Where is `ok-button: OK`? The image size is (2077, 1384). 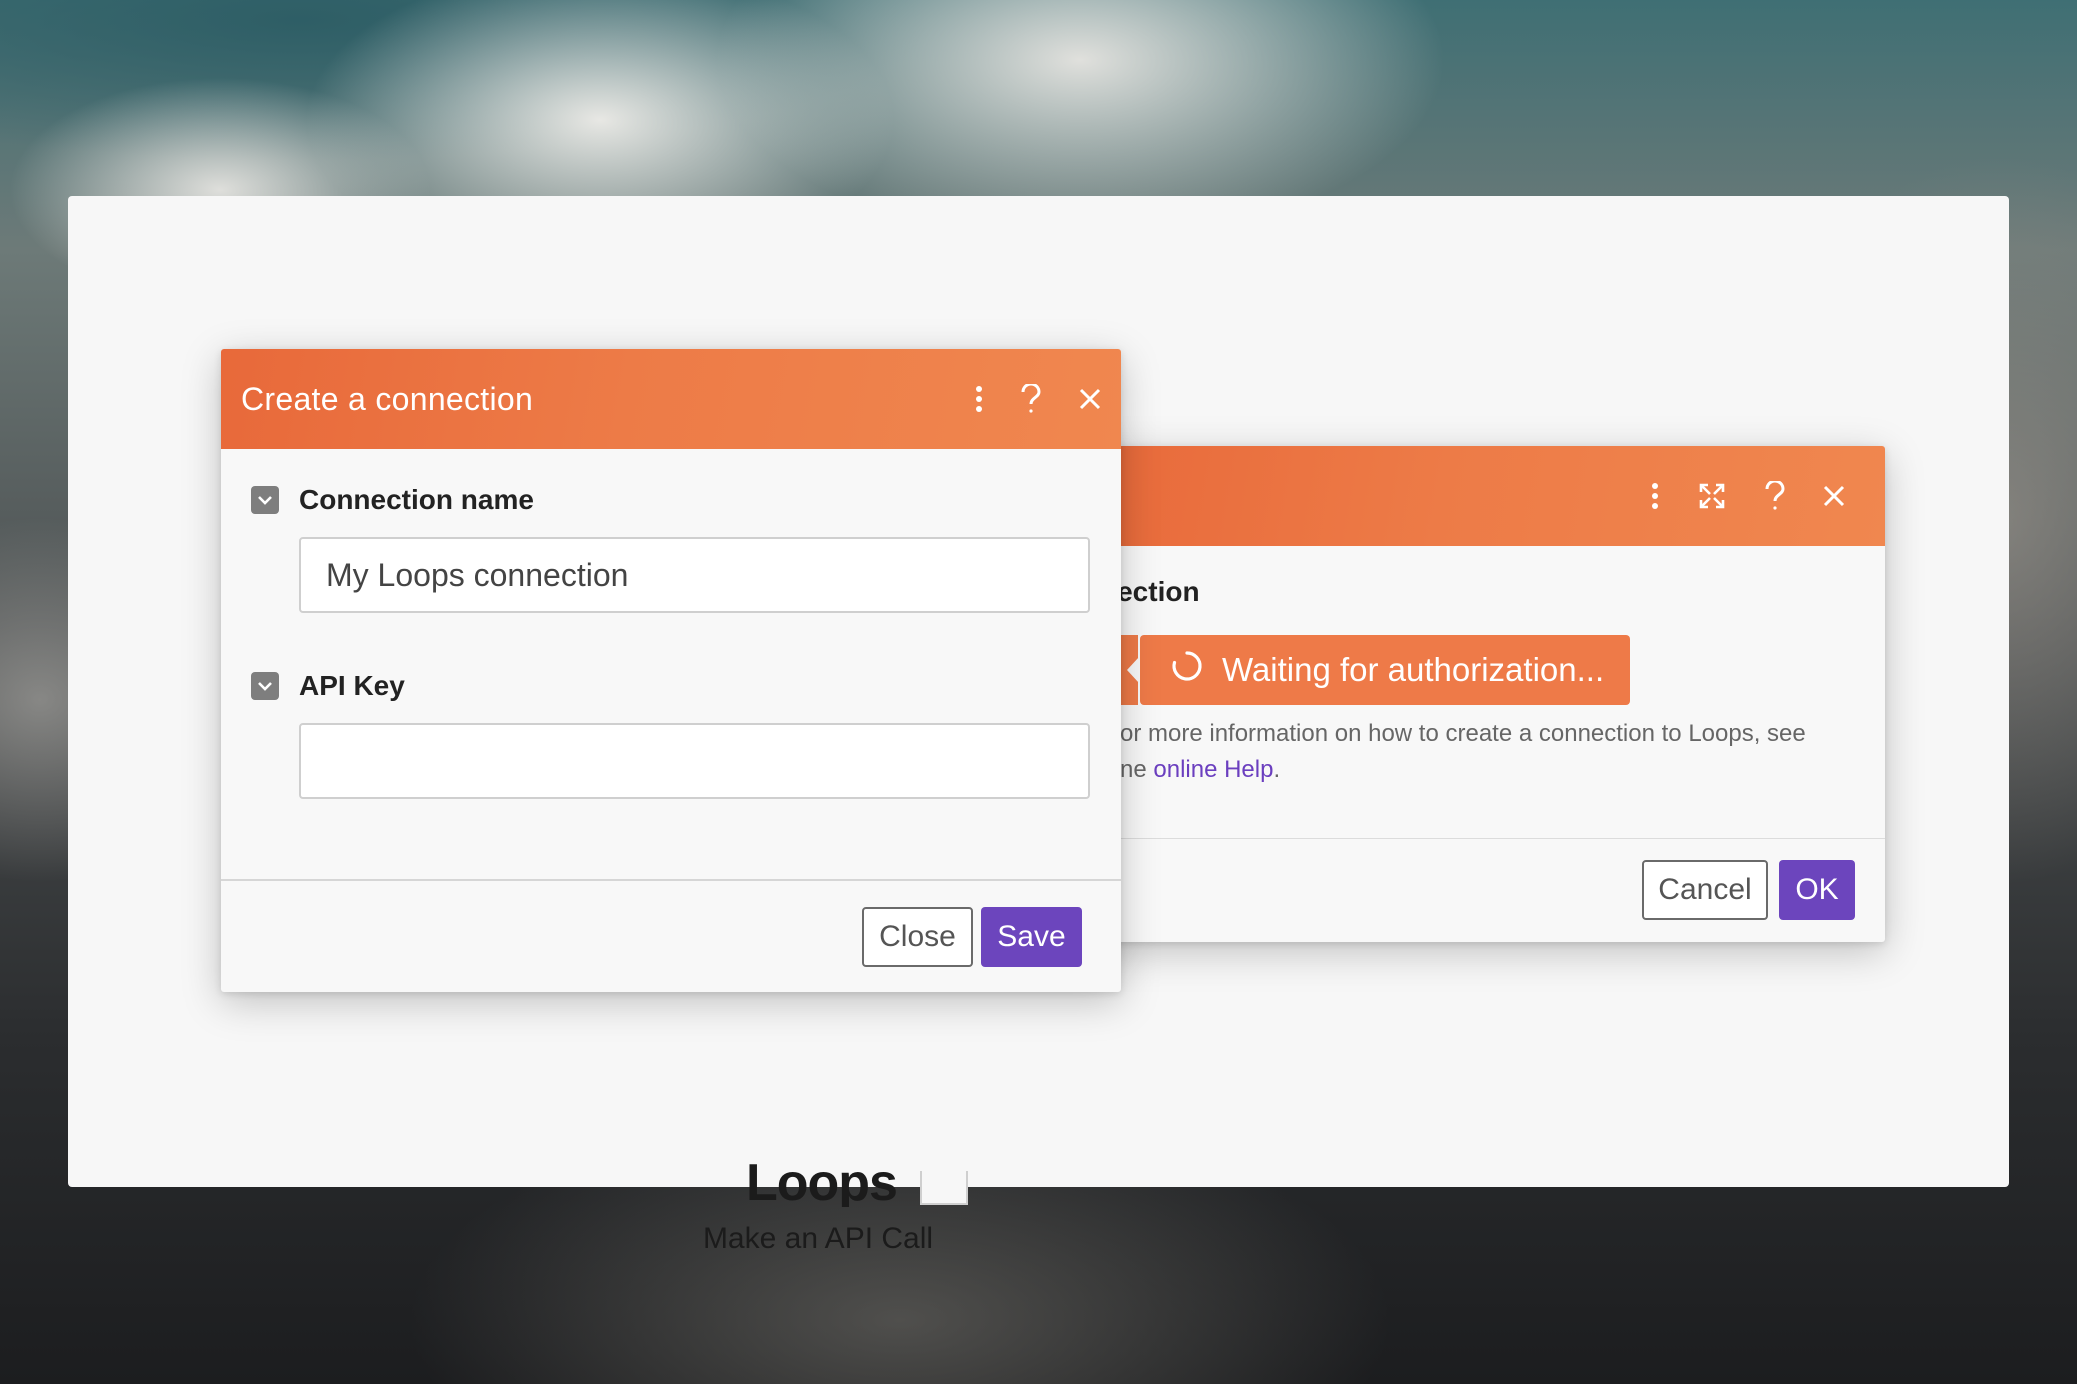
ok-button: OK is located at coordinates (1817, 890).